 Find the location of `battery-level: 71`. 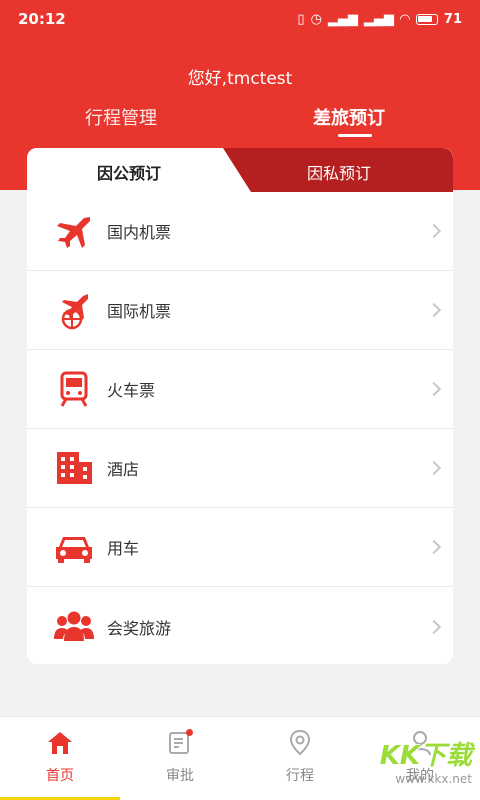

battery-level: 71 is located at coordinates (452, 19).